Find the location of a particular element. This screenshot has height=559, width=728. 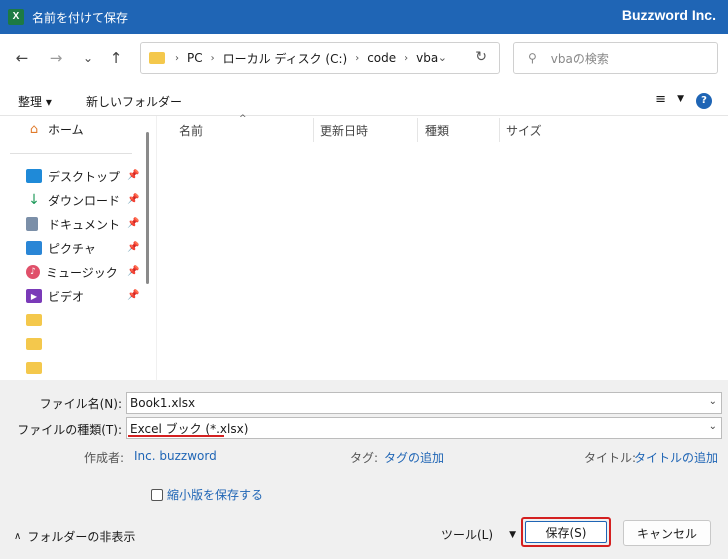

hide-folders-button: ∧ フォルダーの非表示 is located at coordinates (74, 536).